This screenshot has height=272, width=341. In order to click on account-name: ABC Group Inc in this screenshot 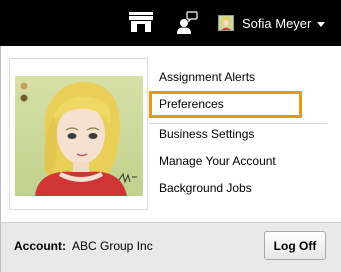, I will do `click(112, 246)`.